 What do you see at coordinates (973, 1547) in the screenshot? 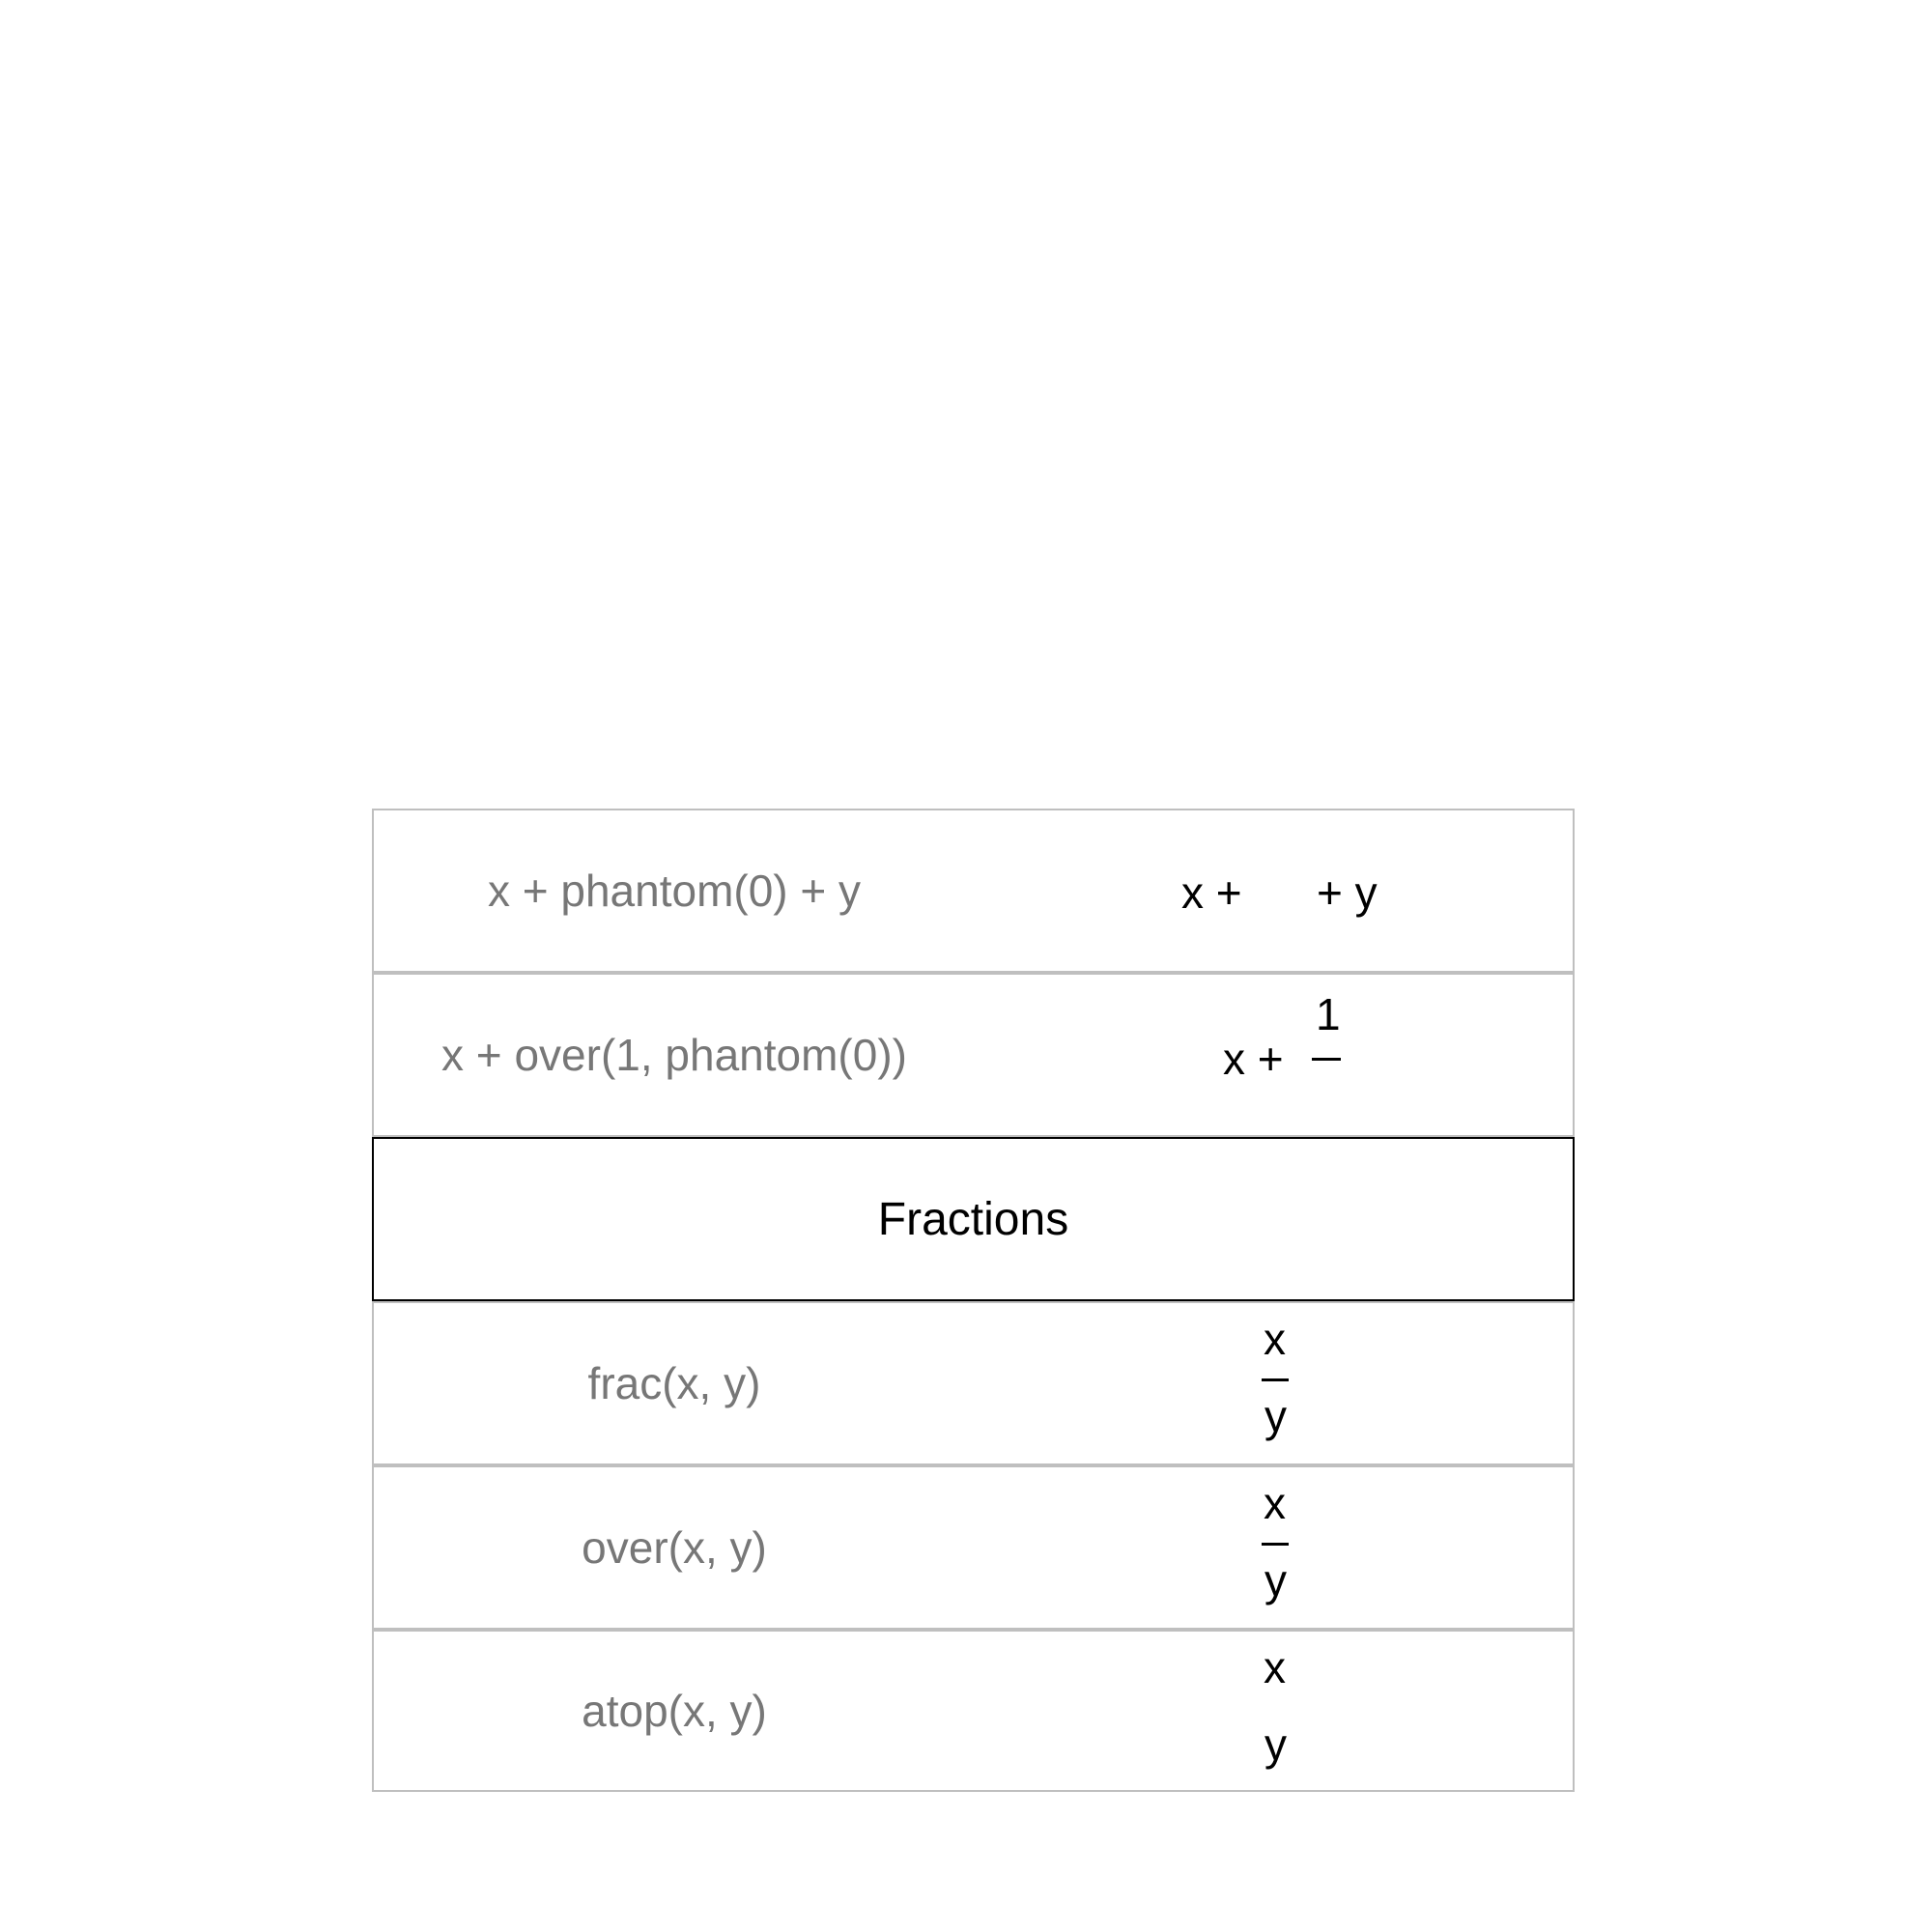
I see `table-row-over: over(x, y) x y` at bounding box center [973, 1547].